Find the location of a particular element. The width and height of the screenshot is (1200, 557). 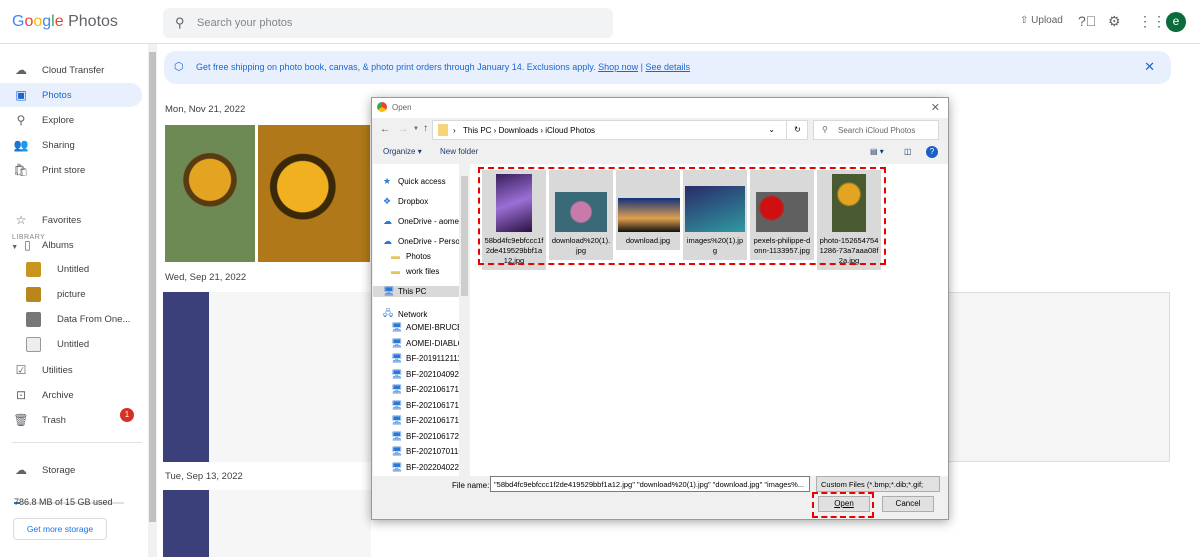

nav-item-icon: 🖧 is located at coordinates (388, 313).